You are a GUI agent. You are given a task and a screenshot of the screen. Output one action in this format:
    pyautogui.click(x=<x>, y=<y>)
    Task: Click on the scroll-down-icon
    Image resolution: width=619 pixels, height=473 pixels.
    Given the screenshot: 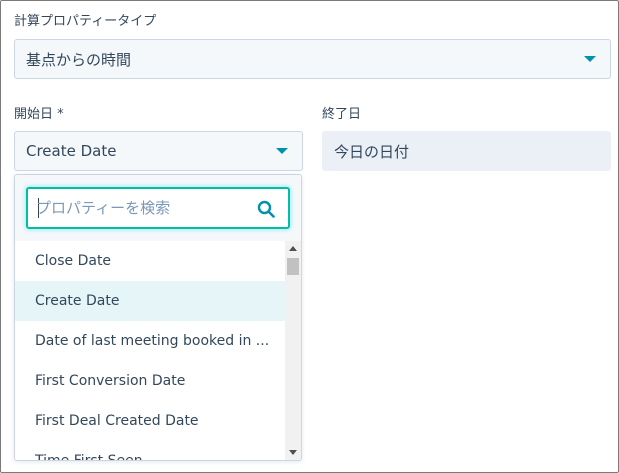 What is the action you would take?
    pyautogui.click(x=293, y=452)
    